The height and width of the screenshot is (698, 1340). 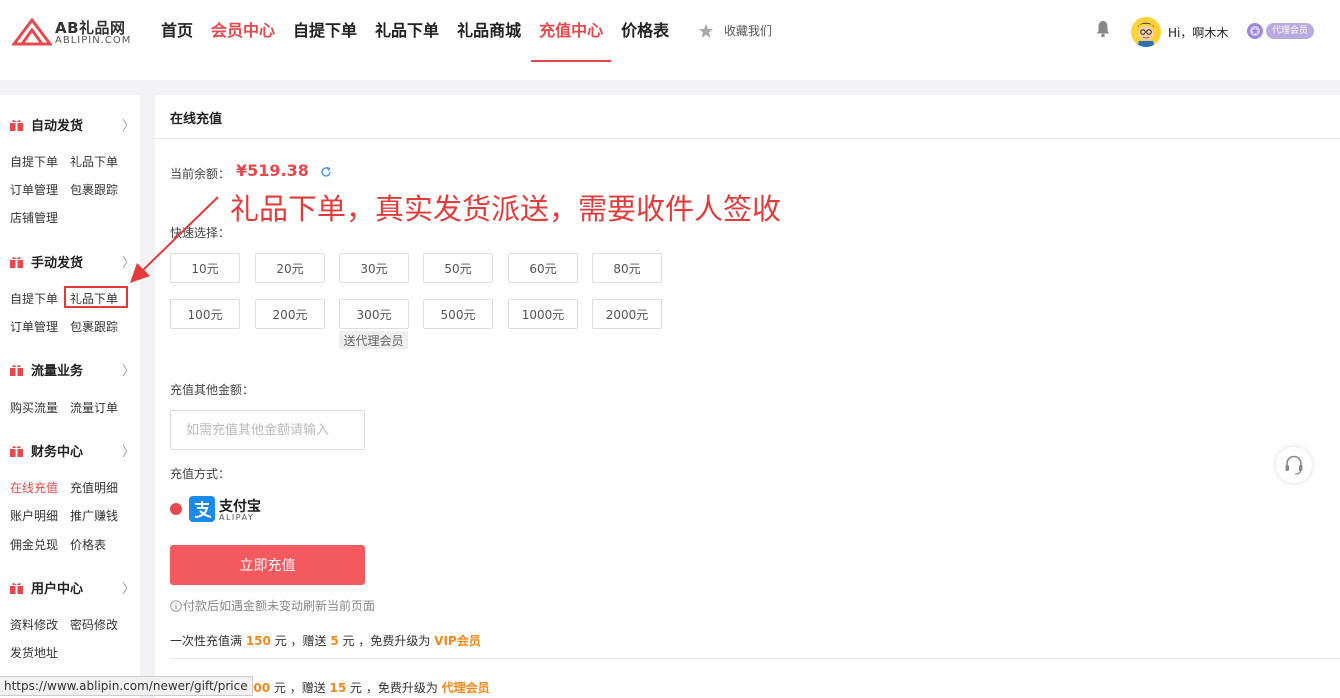 I want to click on favorite-label: 收藏我们, so click(x=748, y=31).